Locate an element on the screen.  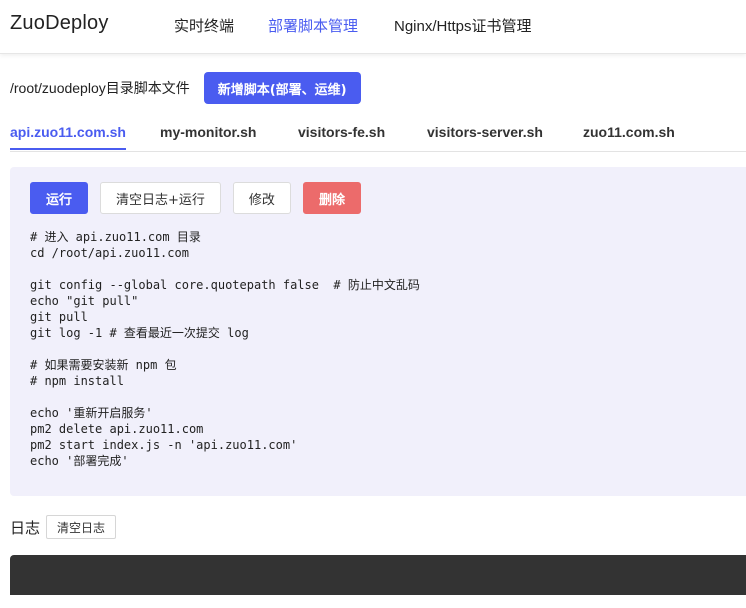
script-toolbar: /root/zuodeploy目录脚本文件 新增脚本(部署、运维) is located at coordinates (185, 88).